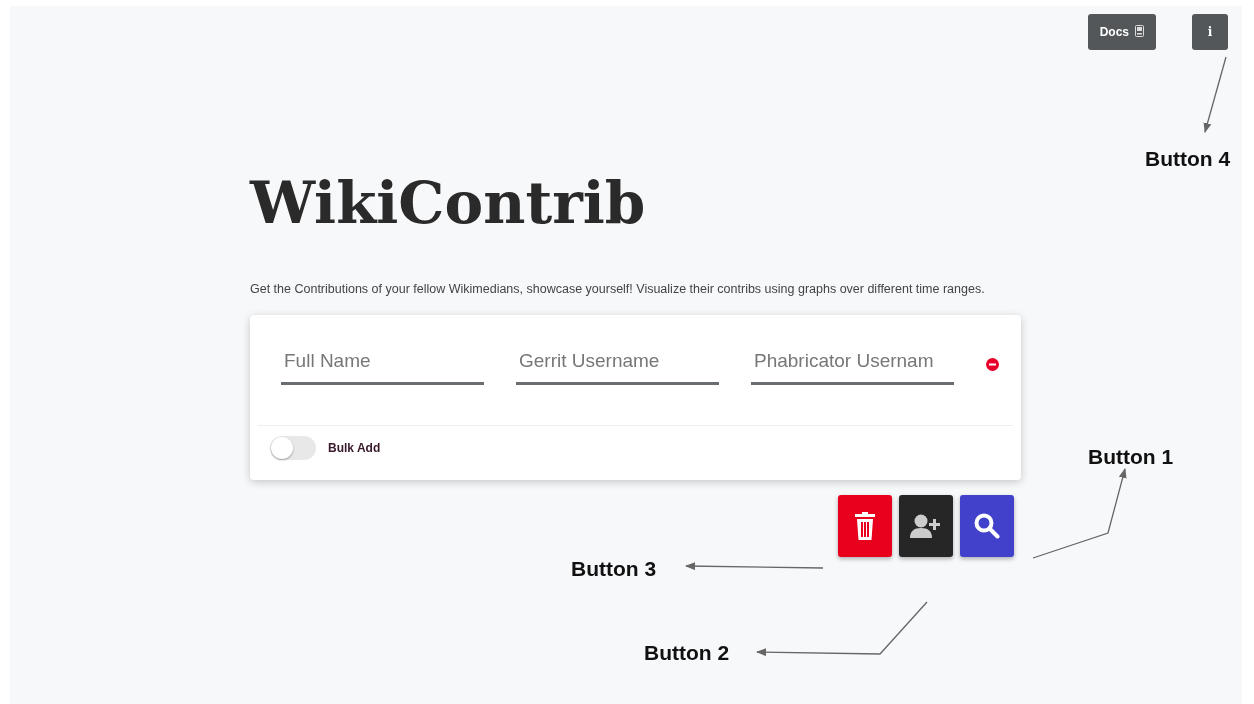 The height and width of the screenshot is (704, 1254). Describe the element at coordinates (687, 653) in the screenshot. I see `callout-label: Button 2` at that location.